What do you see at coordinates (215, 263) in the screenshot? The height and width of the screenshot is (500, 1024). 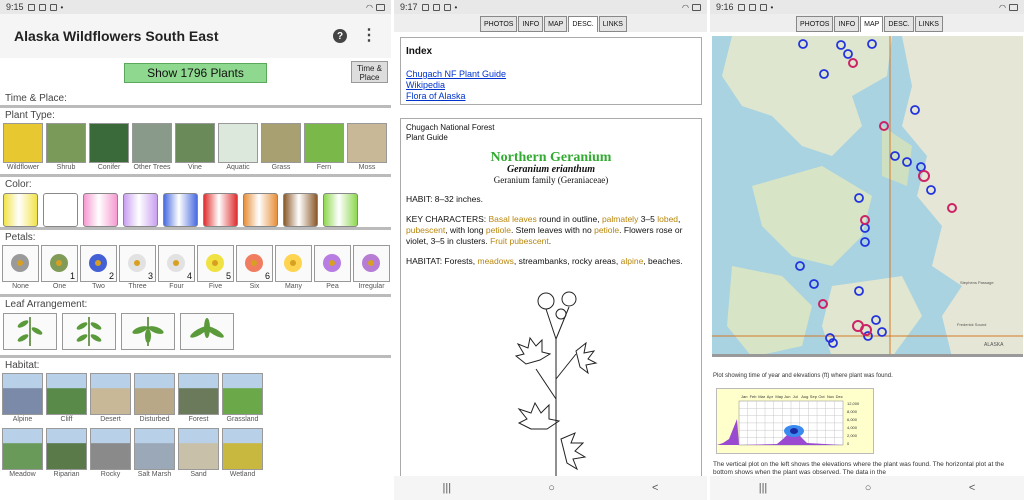 I see `five-petal-icon: 5` at bounding box center [215, 263].